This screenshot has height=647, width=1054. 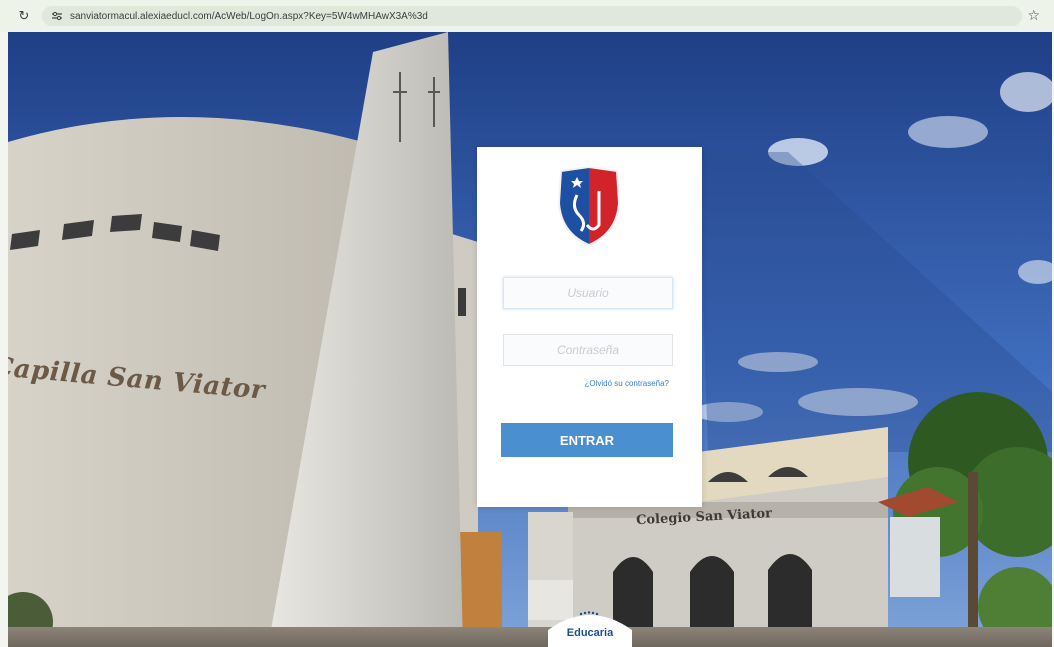 I want to click on password-input, so click(x=588, y=350).